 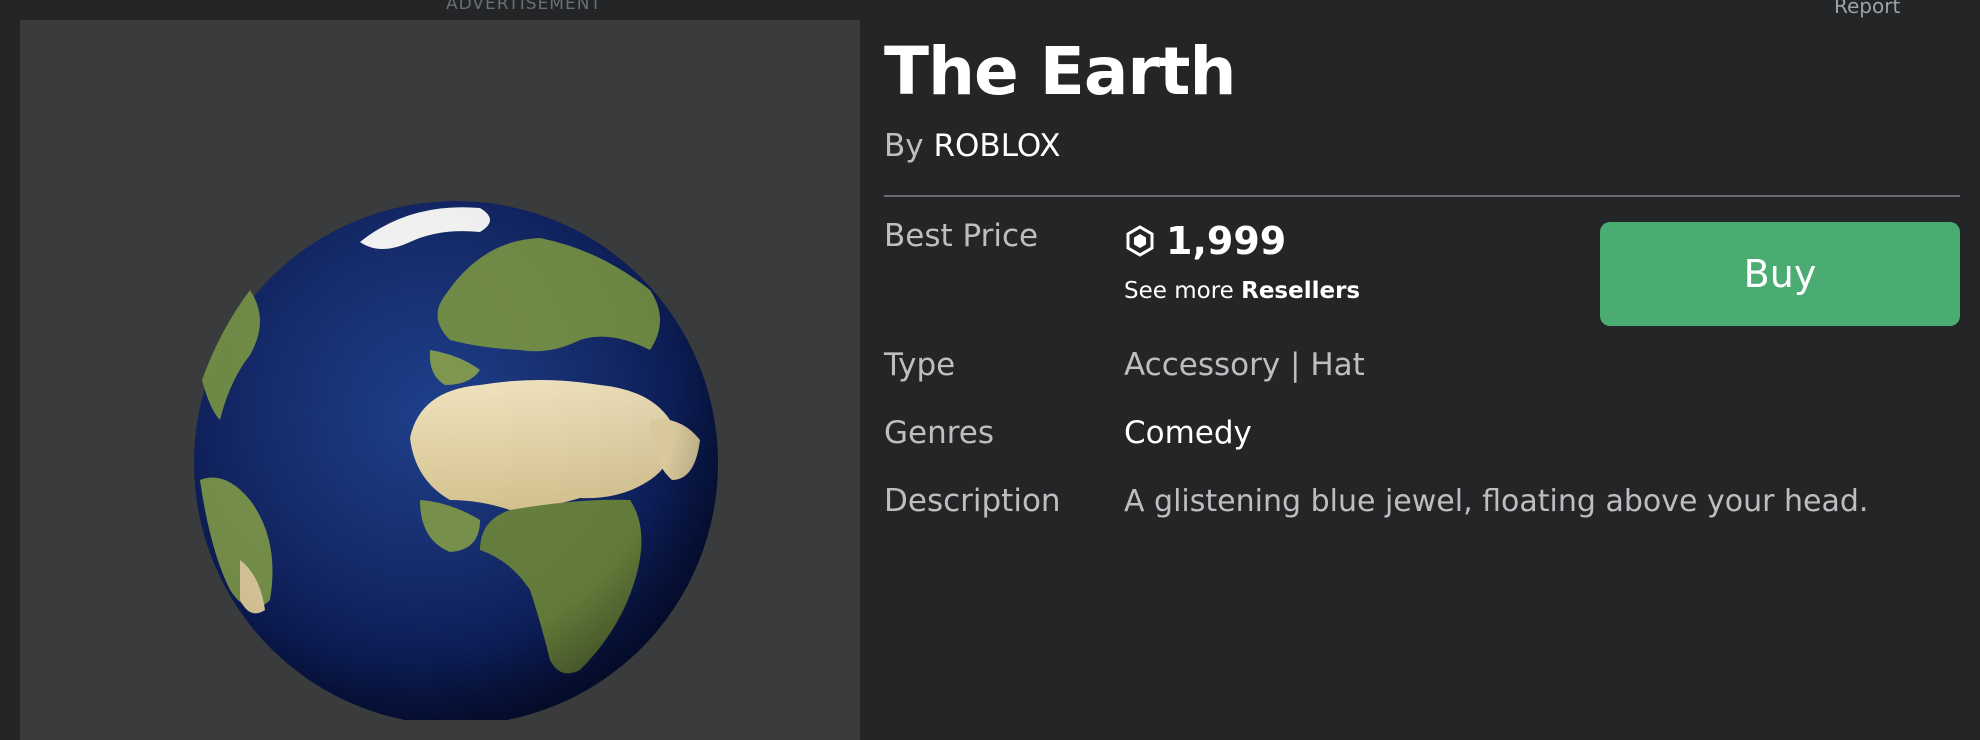 I want to click on type-label: Type, so click(x=920, y=365).